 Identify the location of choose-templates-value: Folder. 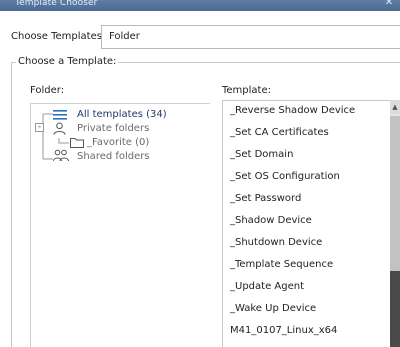
(124, 36).